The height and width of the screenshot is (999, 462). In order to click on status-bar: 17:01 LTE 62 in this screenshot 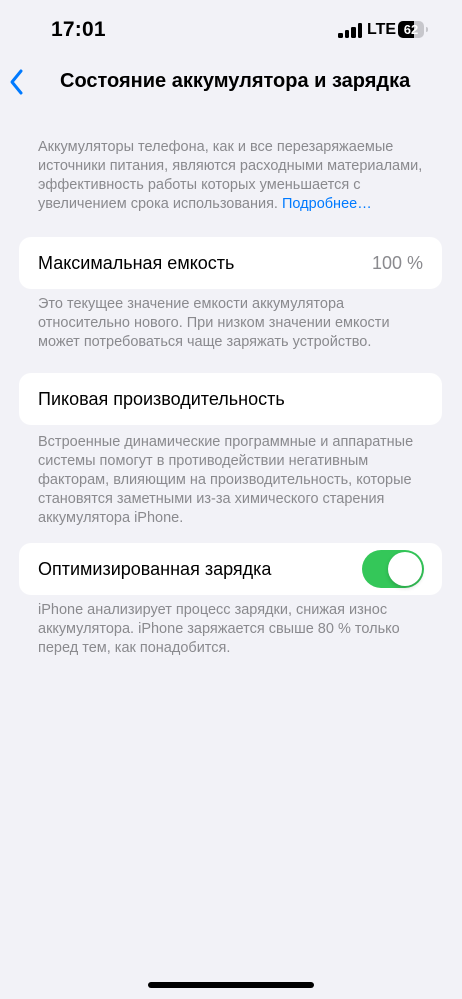, I will do `click(231, 29)`.